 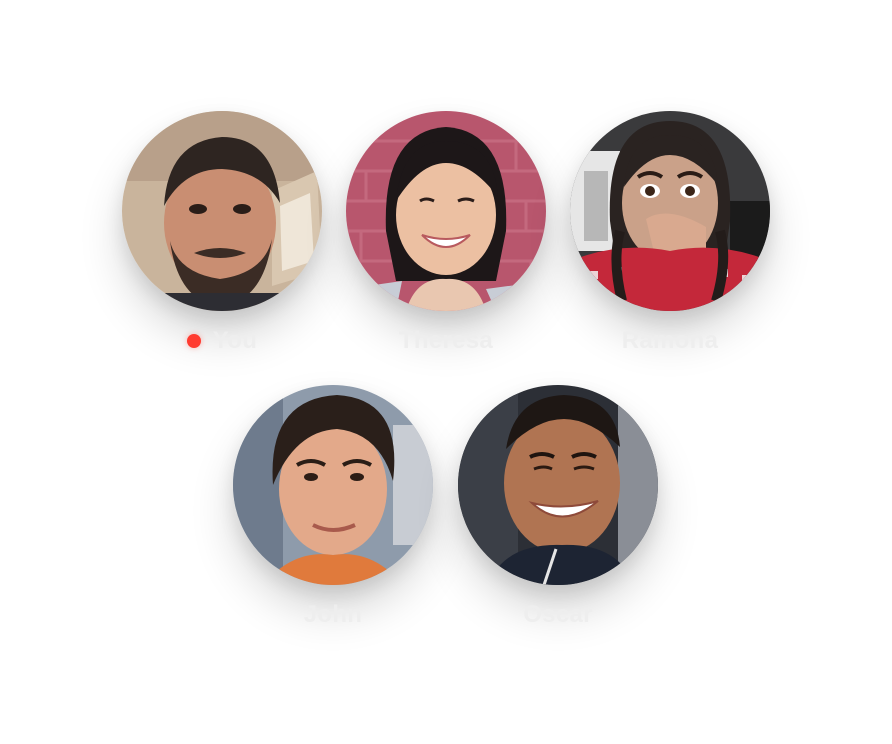 I want to click on participant-you: You, so click(x=222, y=241).